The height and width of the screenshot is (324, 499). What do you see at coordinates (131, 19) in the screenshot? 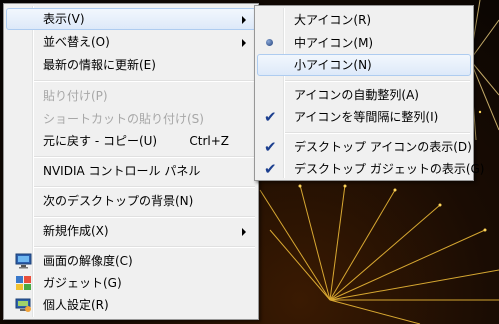
I see `menu-item-view: 表示(V)` at bounding box center [131, 19].